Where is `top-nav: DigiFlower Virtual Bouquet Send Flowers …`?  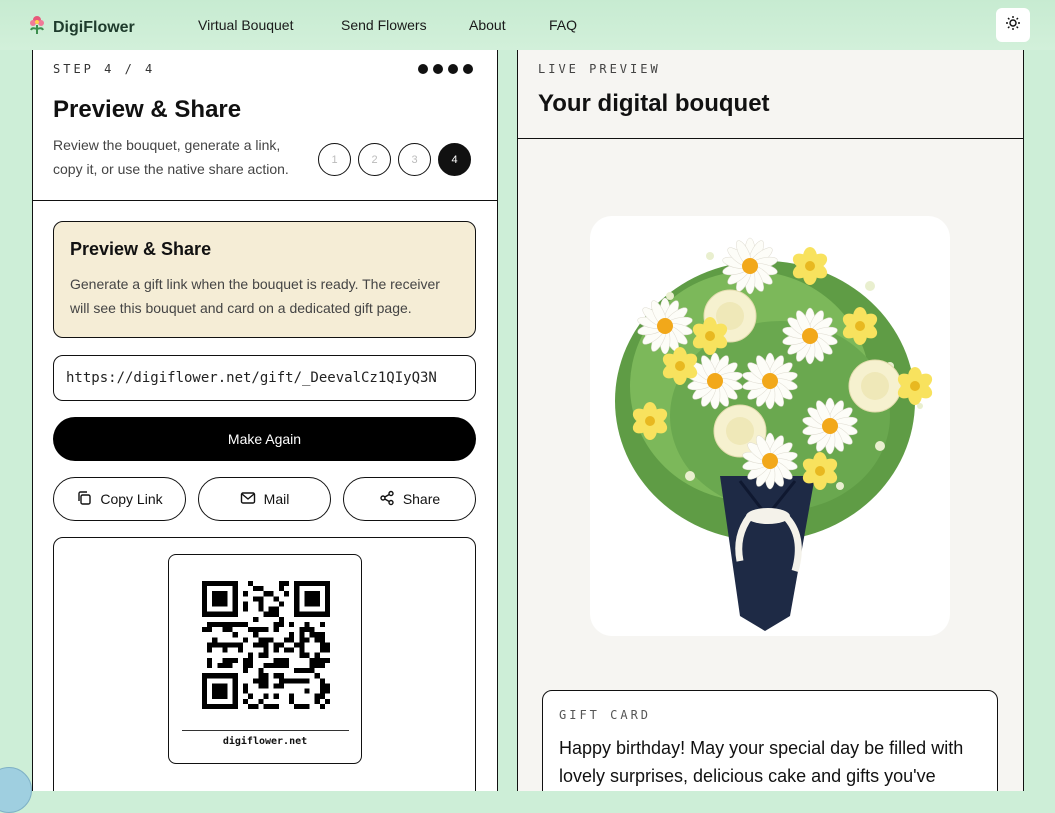 top-nav: DigiFlower Virtual Bouquet Send Flowers … is located at coordinates (527, 25).